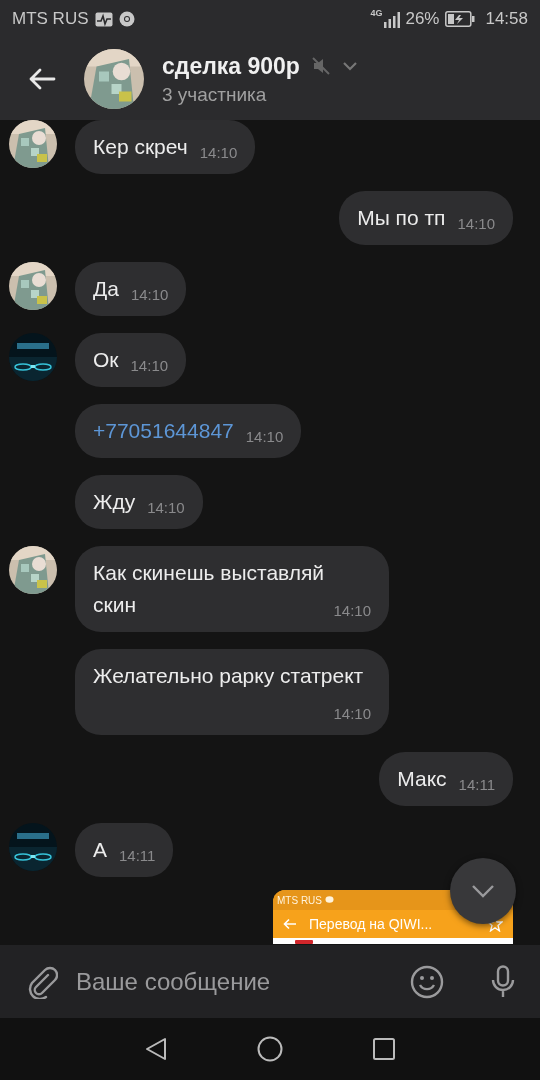 This screenshot has height=1080, width=540. What do you see at coordinates (228, 675) in the screenshot?
I see `message-text: Желательно рарку статрект` at bounding box center [228, 675].